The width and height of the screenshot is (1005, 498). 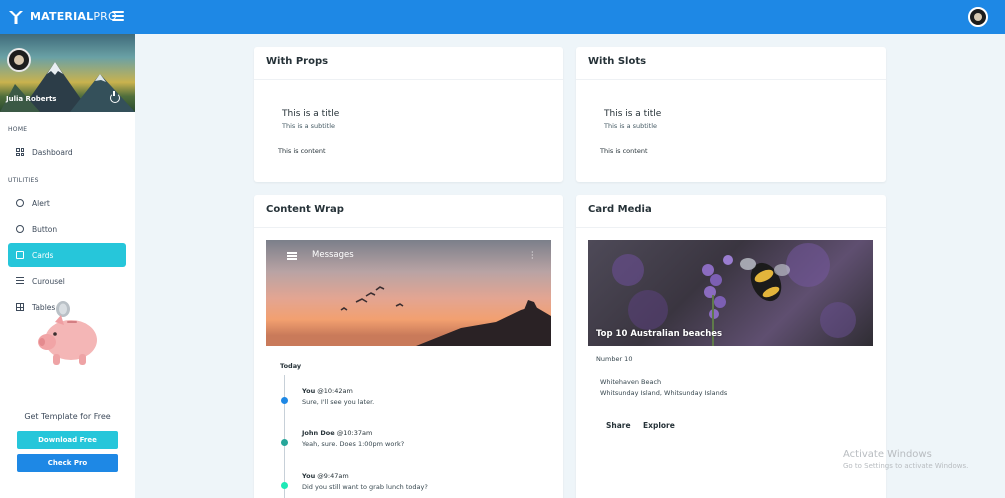 What do you see at coordinates (16, 17) in the screenshot?
I see `materialpro-logo-icon` at bounding box center [16, 17].